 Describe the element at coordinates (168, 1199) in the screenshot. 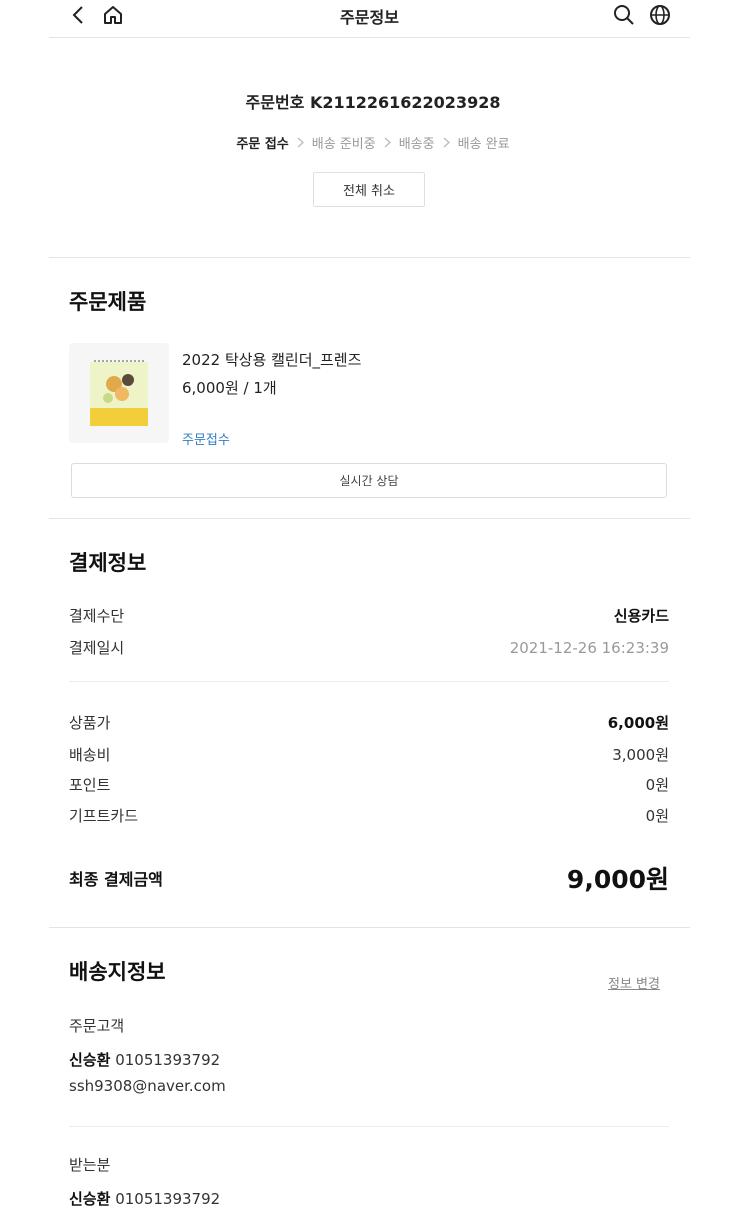

I see `recipient-phone: 01051393792` at that location.